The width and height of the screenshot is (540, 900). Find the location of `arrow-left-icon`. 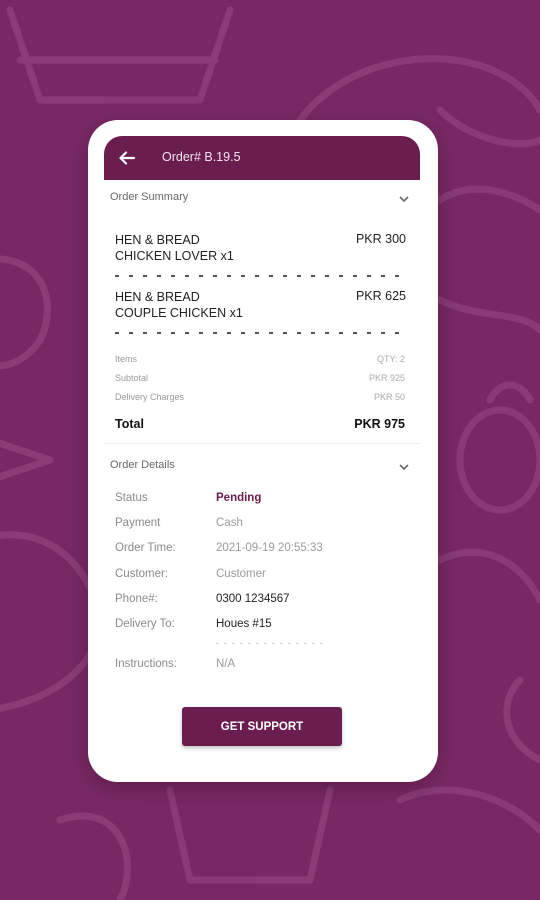

arrow-left-icon is located at coordinates (127, 158).